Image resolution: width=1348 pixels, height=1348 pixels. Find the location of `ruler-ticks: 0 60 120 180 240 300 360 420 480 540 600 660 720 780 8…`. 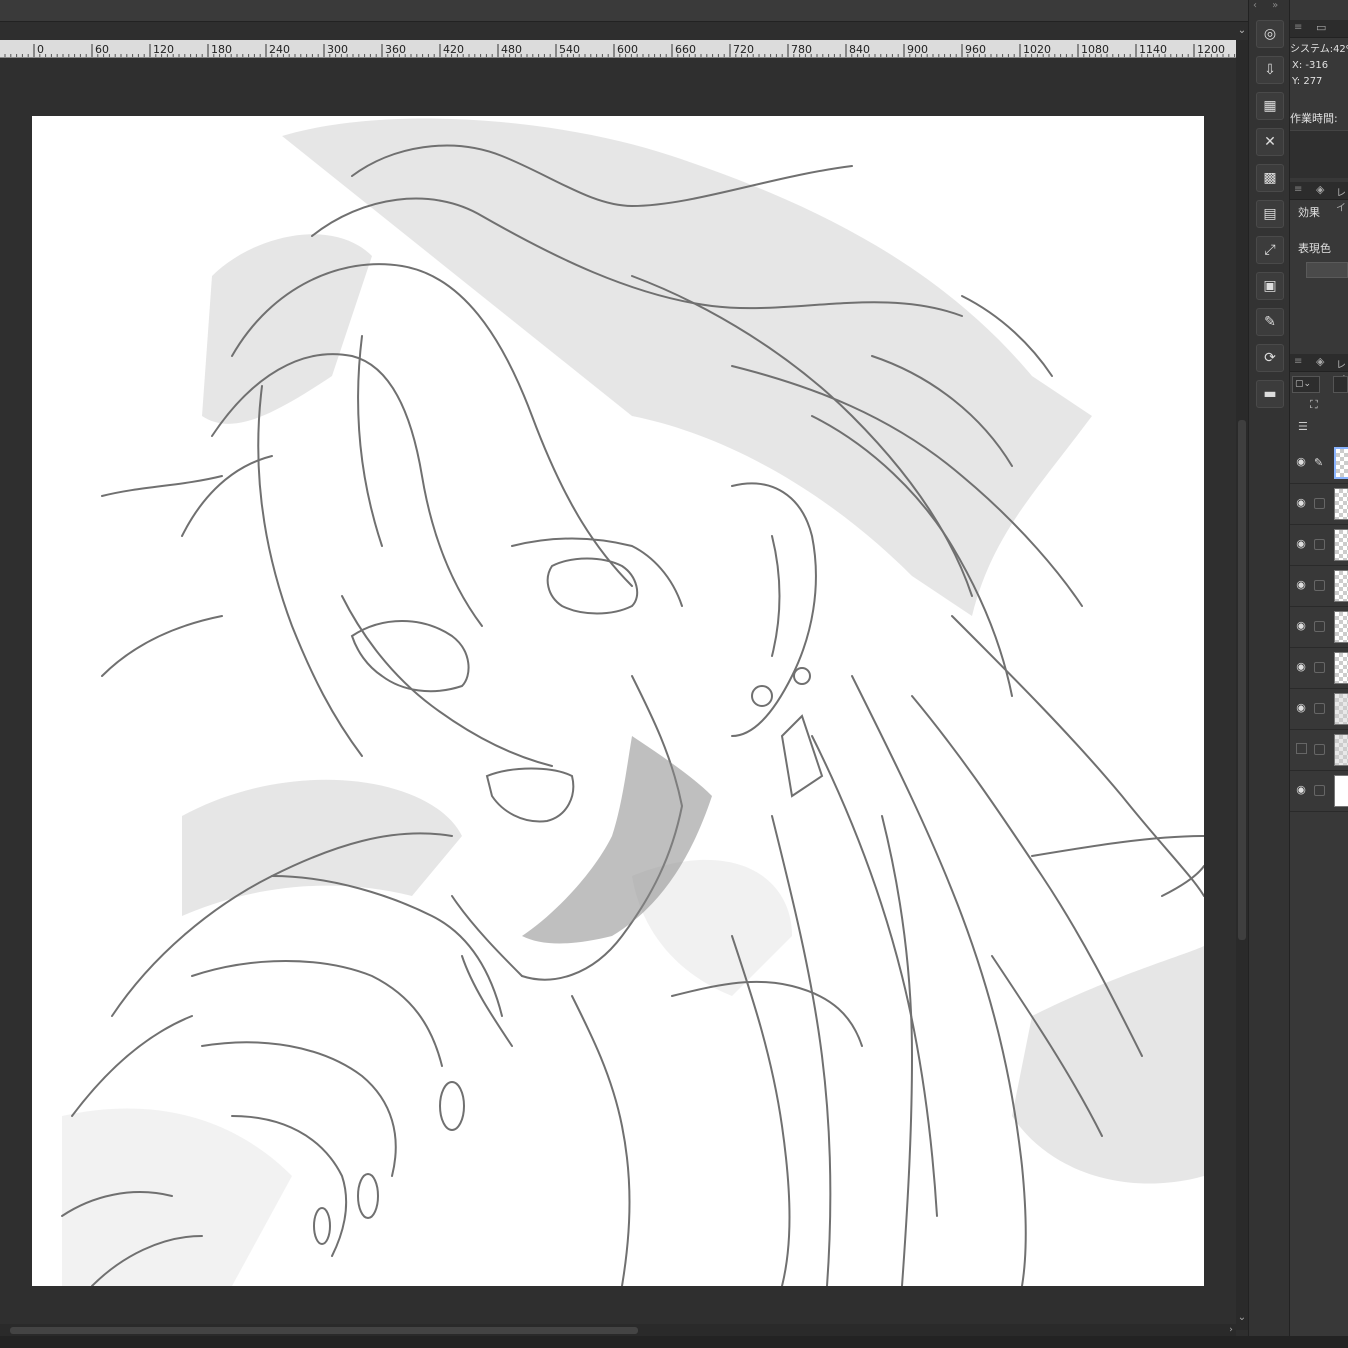

ruler-ticks: 0 60 120 180 240 300 360 420 480 540 600 660 720 780 8… is located at coordinates (620, 50).